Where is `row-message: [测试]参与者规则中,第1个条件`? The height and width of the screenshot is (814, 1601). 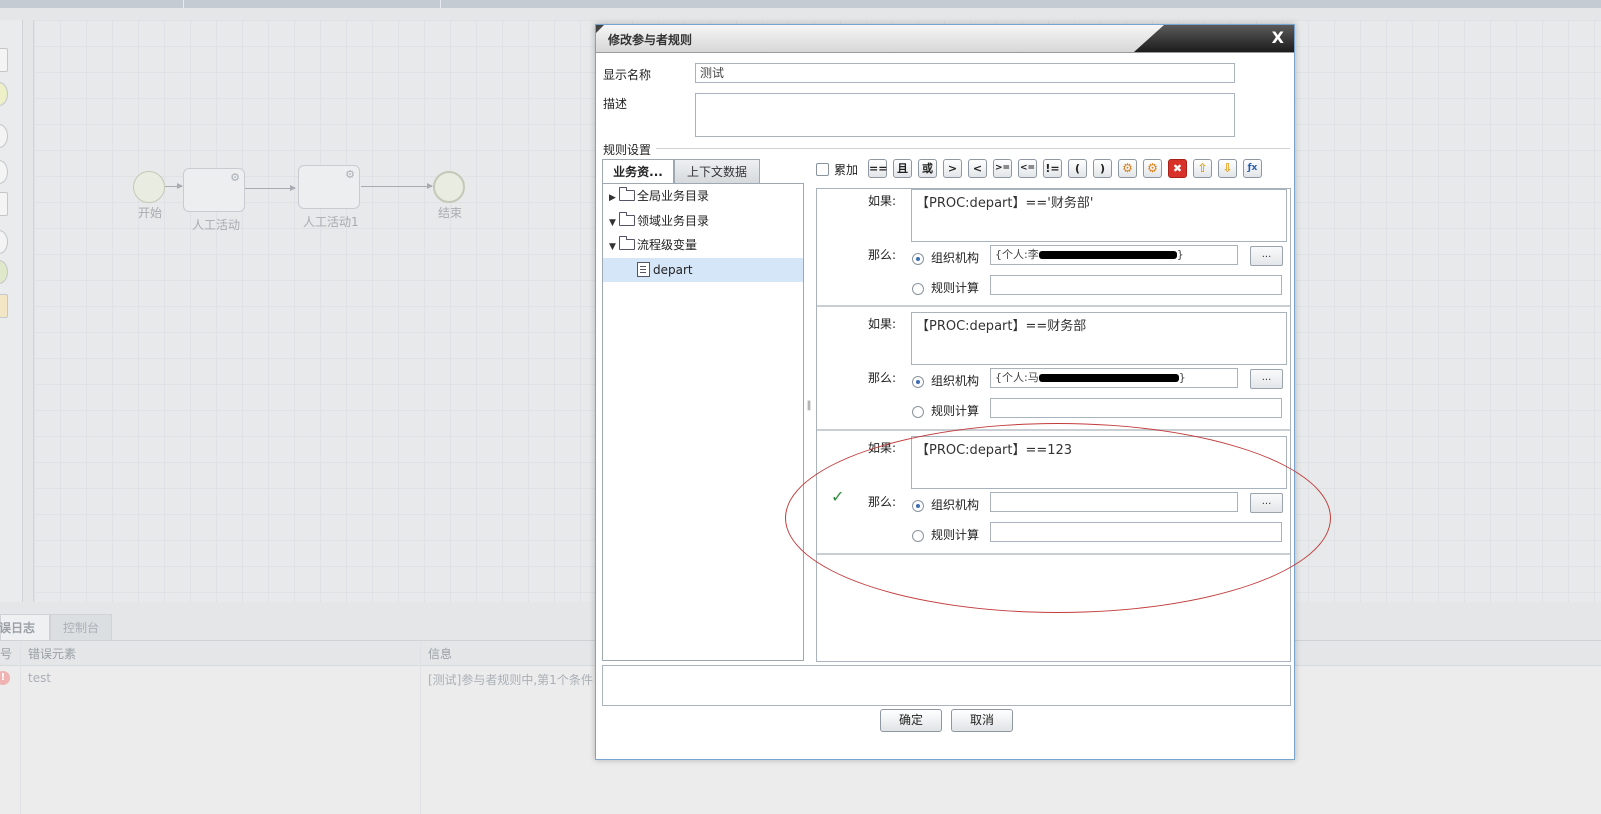
row-message: [测试]参与者规则中,第1个条件 is located at coordinates (510, 680).